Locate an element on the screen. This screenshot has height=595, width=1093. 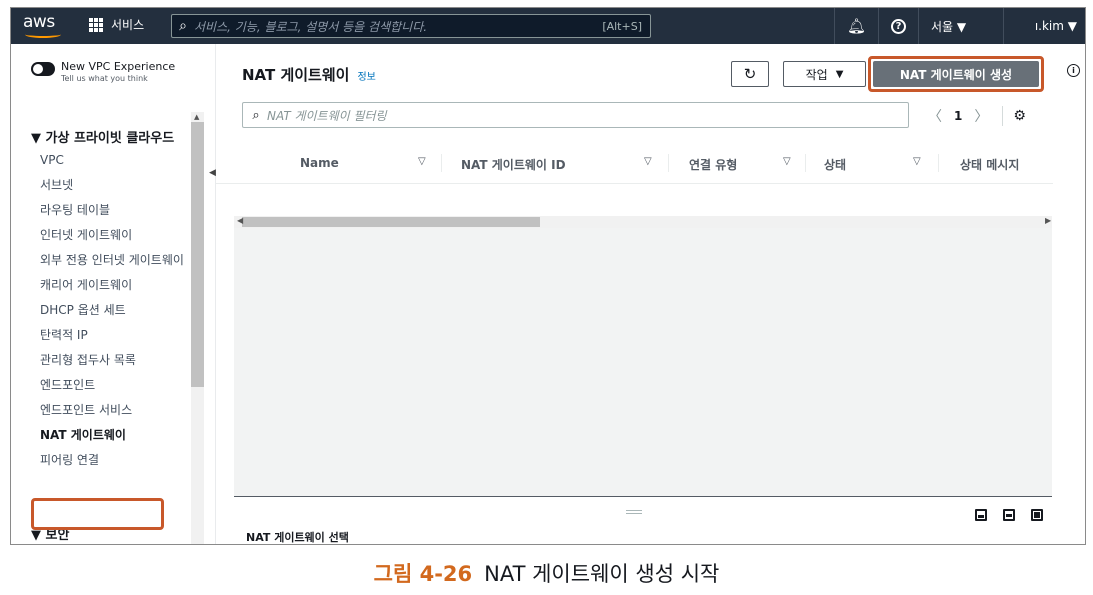
aws-smile-icon is located at coordinates (43, 34).